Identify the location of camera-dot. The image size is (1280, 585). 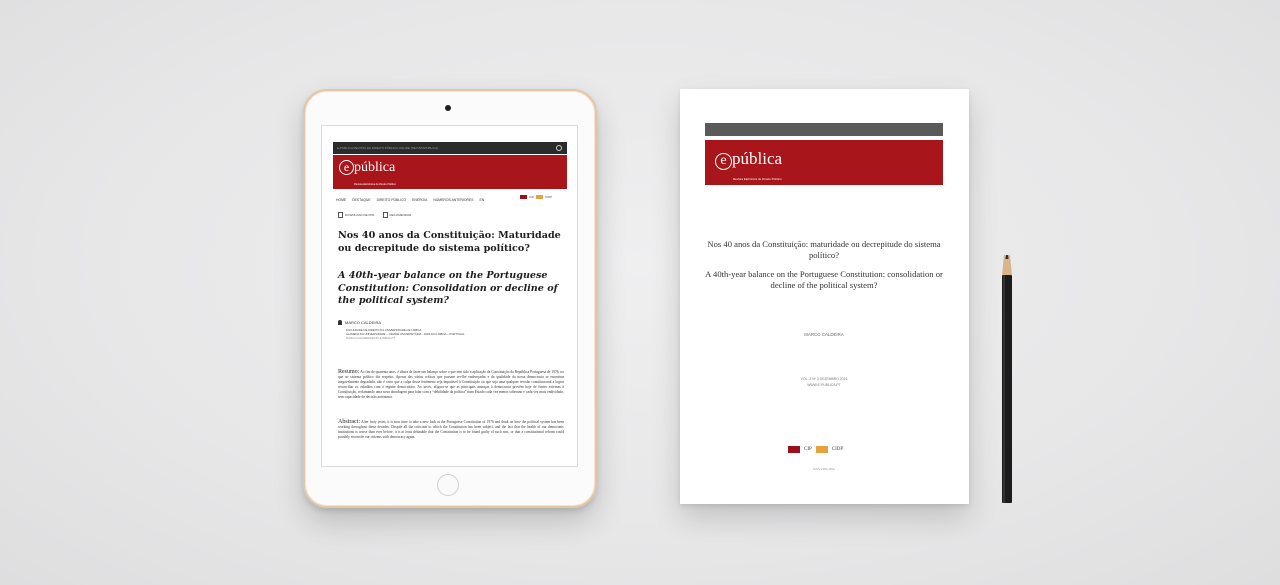
(448, 108).